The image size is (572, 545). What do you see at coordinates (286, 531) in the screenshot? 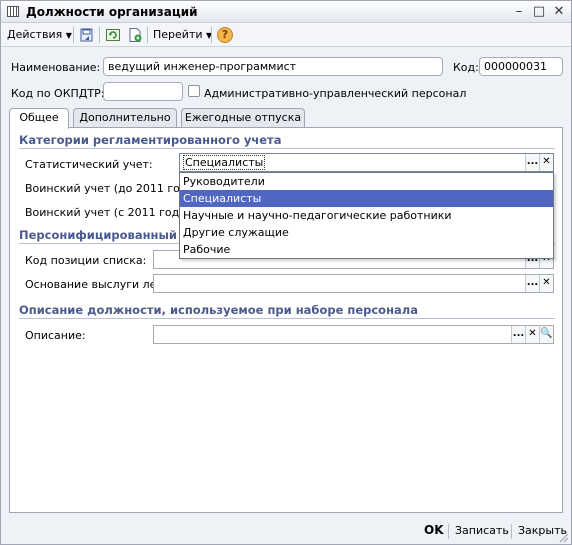
I see `footer-bar: OK Записать Закрыть` at bounding box center [286, 531].